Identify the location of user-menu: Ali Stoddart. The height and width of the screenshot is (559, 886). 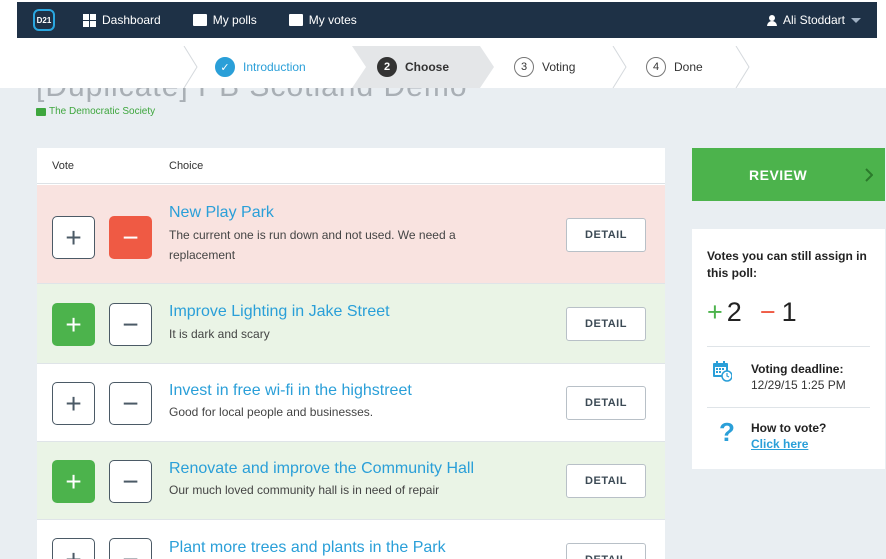
(813, 20).